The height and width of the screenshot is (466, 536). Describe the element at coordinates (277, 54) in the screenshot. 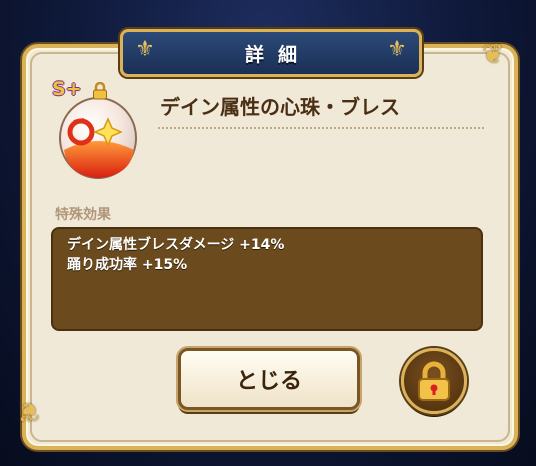

I see `dialog-title: 詳細` at that location.